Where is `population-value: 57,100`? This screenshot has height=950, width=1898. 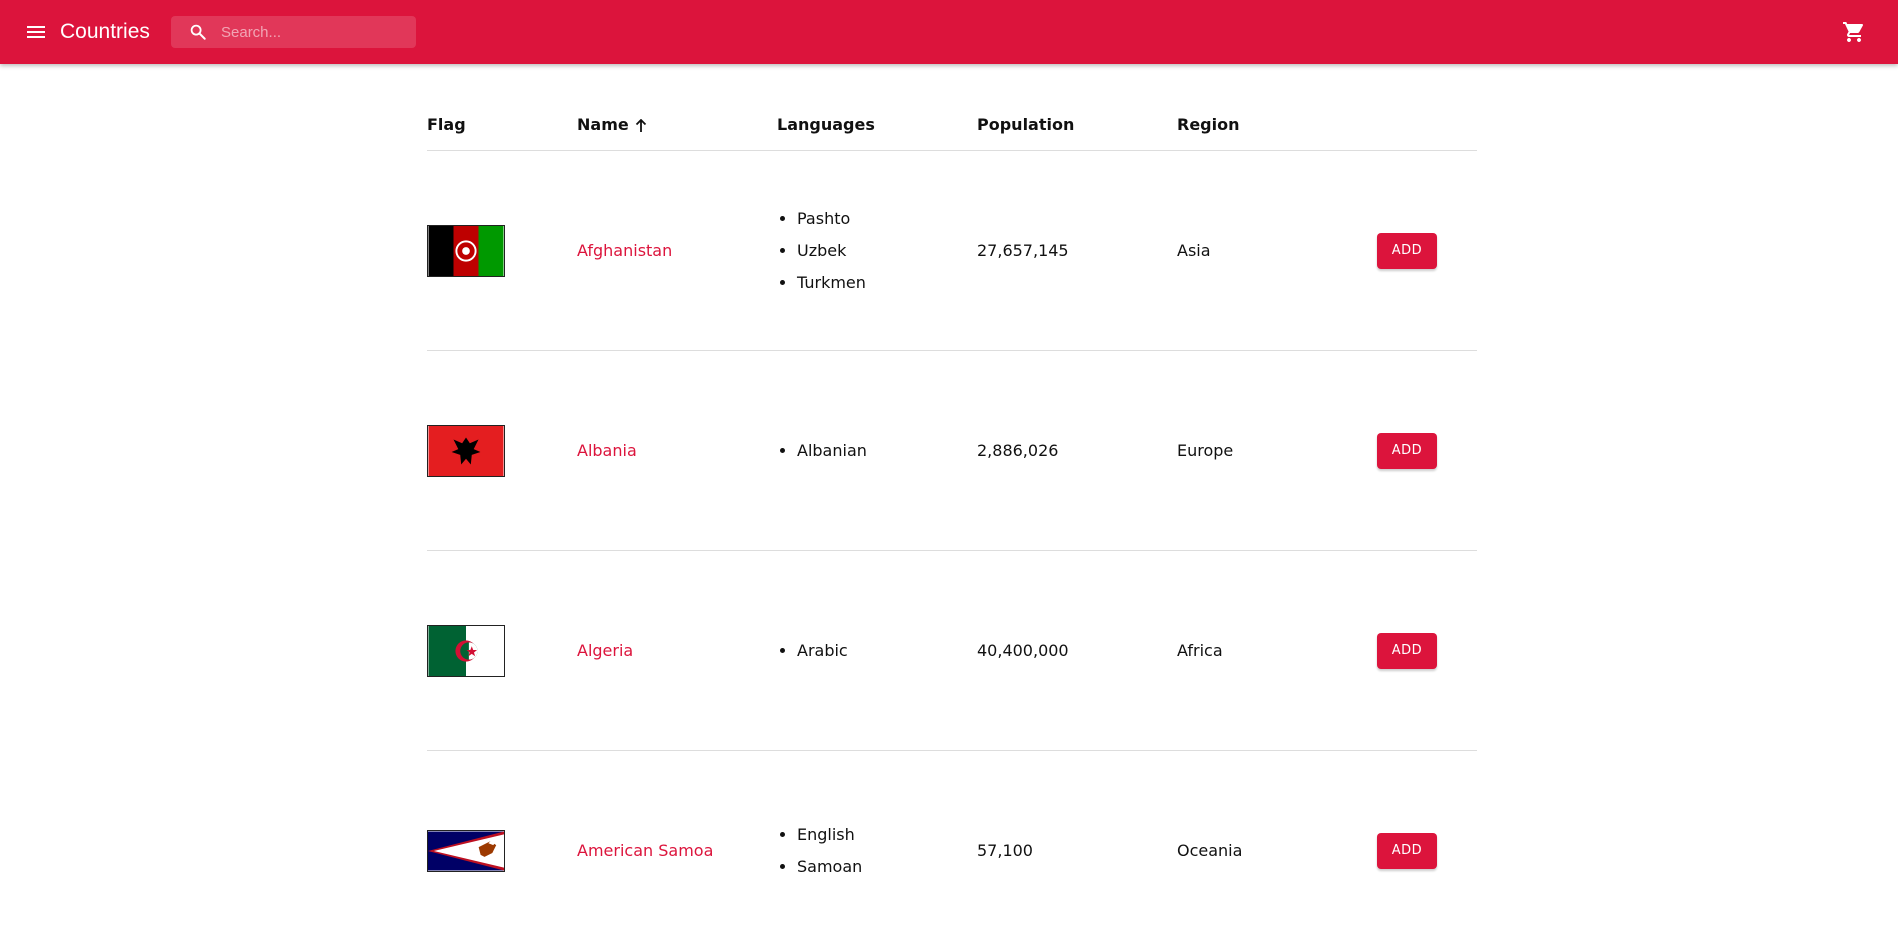
population-value: 57,100 is located at coordinates (1005, 850).